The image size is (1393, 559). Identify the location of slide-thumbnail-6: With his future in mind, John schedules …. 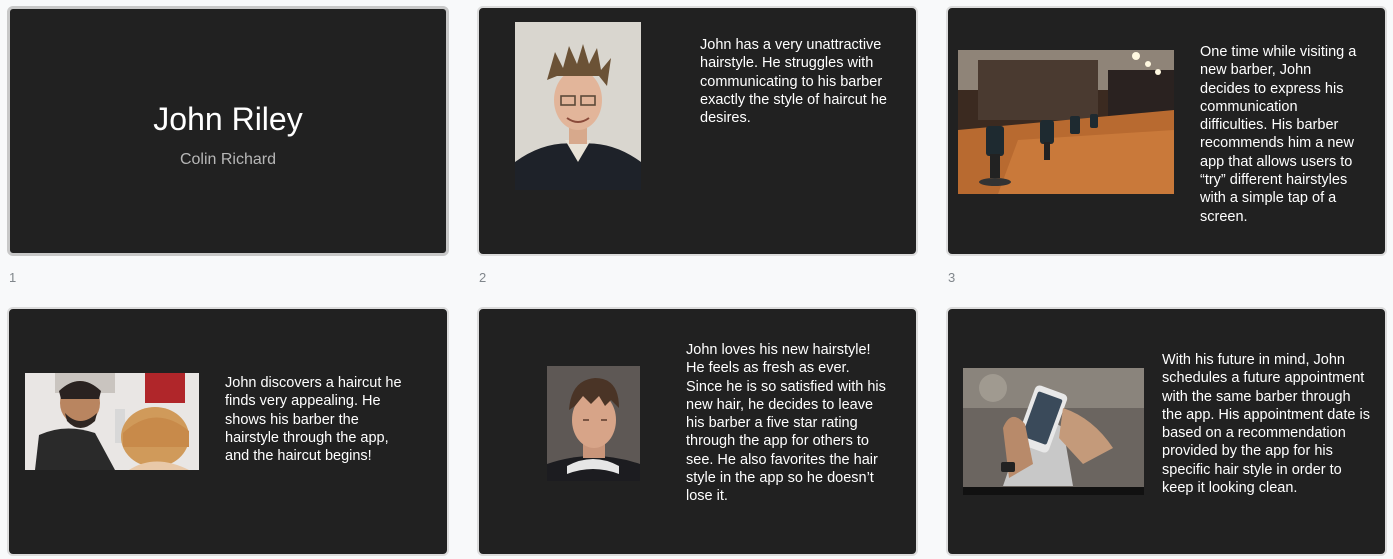
(1166, 431).